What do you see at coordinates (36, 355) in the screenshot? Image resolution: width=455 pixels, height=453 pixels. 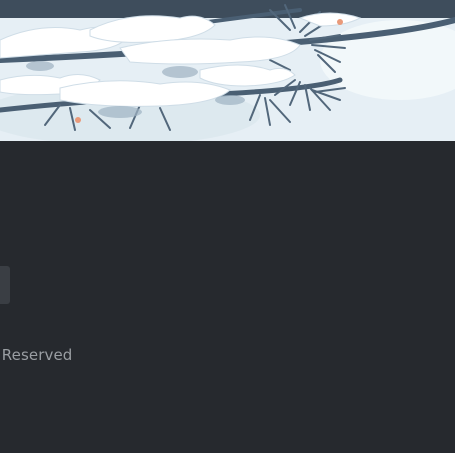 I see `copyright-text: s Reserved` at bounding box center [36, 355].